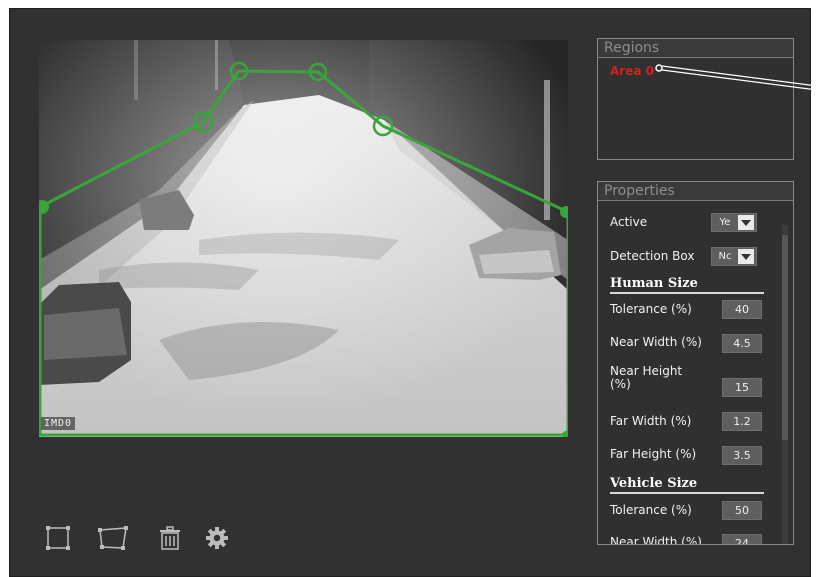 This screenshot has height=577, width=817. I want to click on rectangle-region-icon, so click(58, 538).